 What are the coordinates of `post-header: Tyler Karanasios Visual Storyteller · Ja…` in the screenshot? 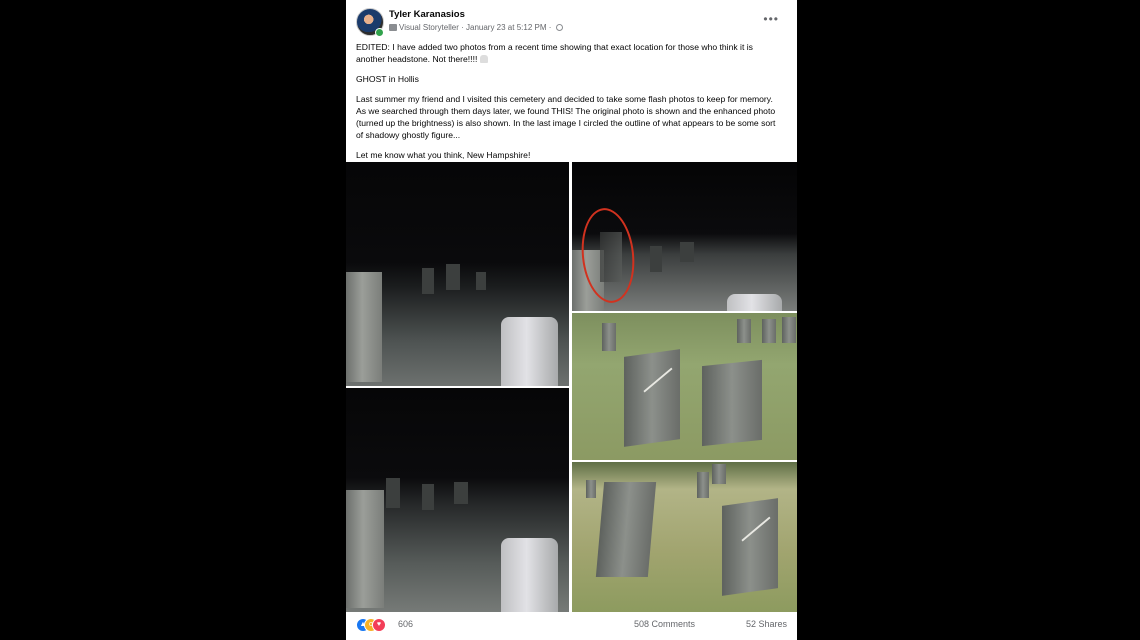 It's located at (571, 23).